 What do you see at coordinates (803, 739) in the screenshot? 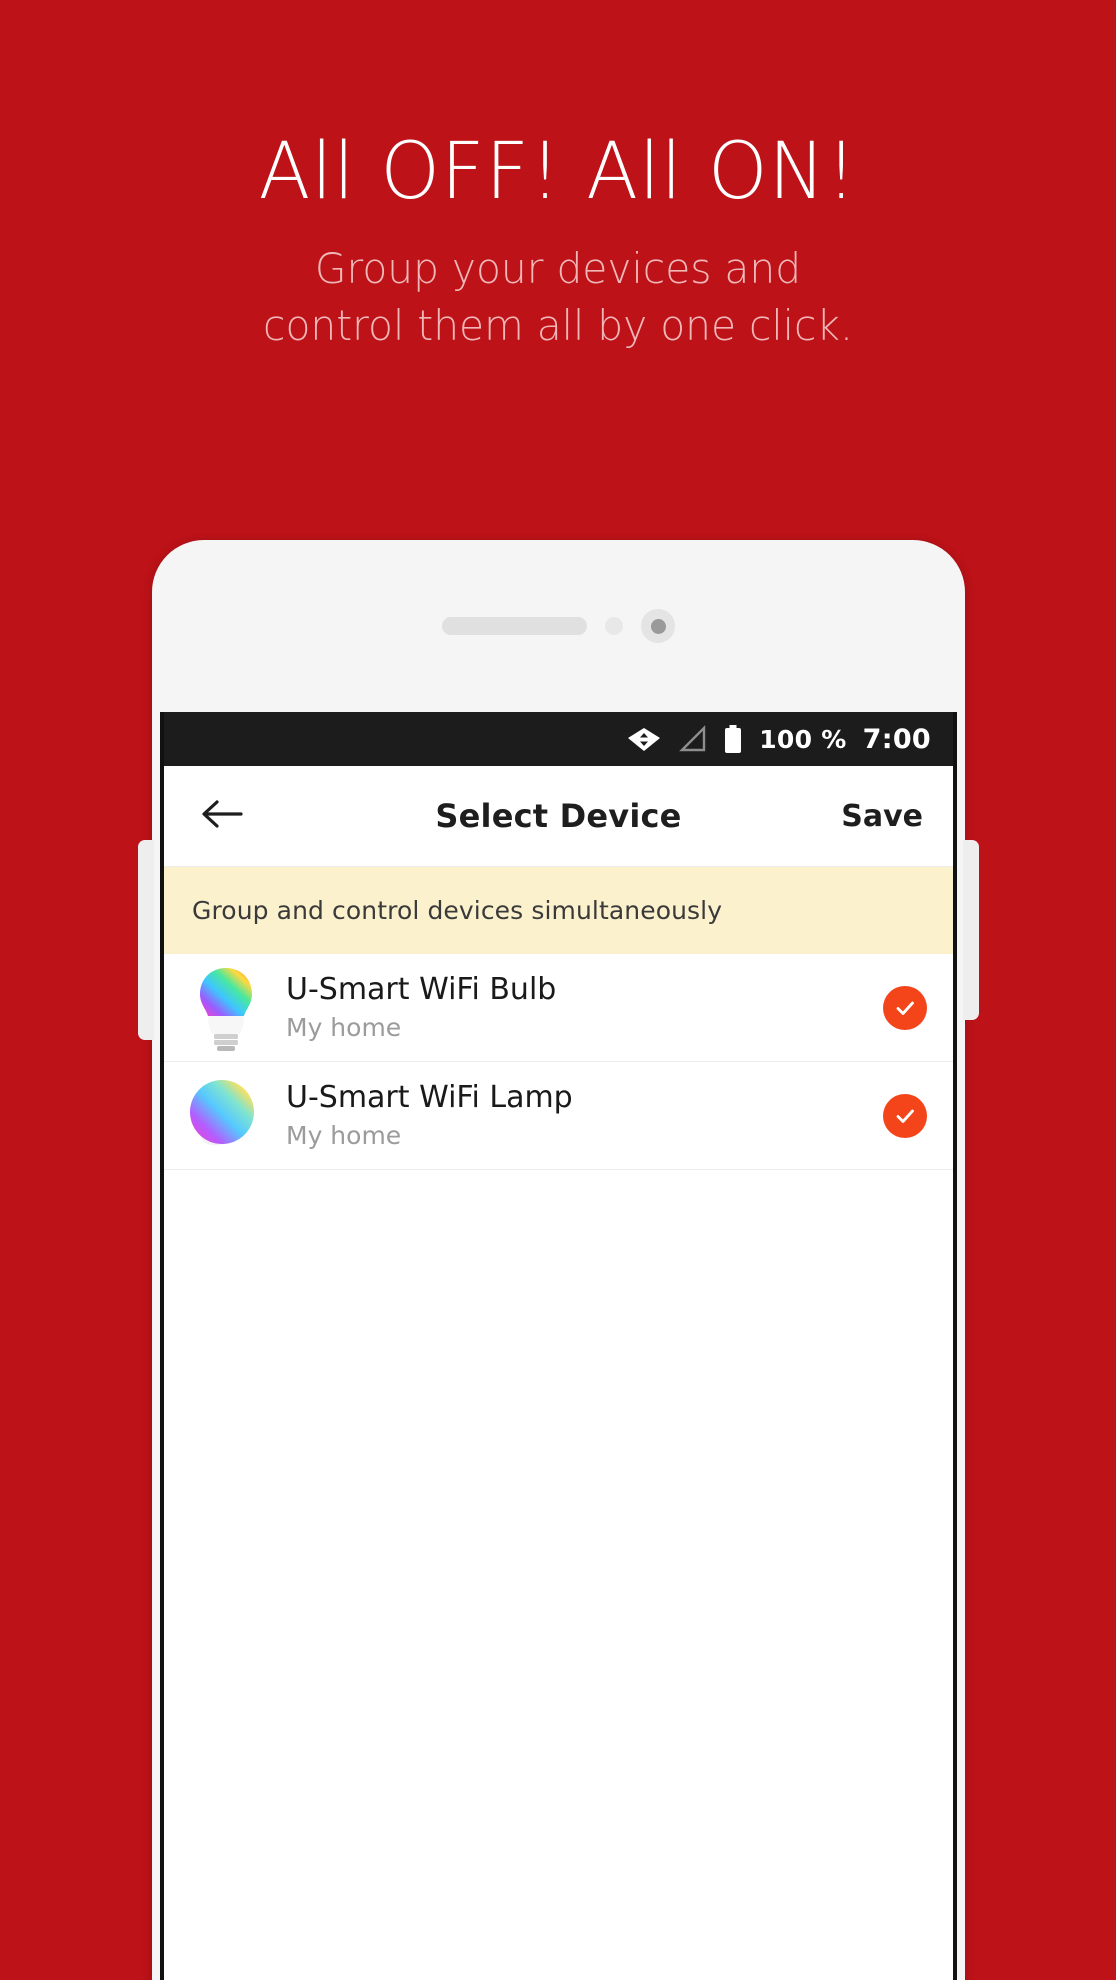
I see `battery-percent-label: 100 %` at bounding box center [803, 739].